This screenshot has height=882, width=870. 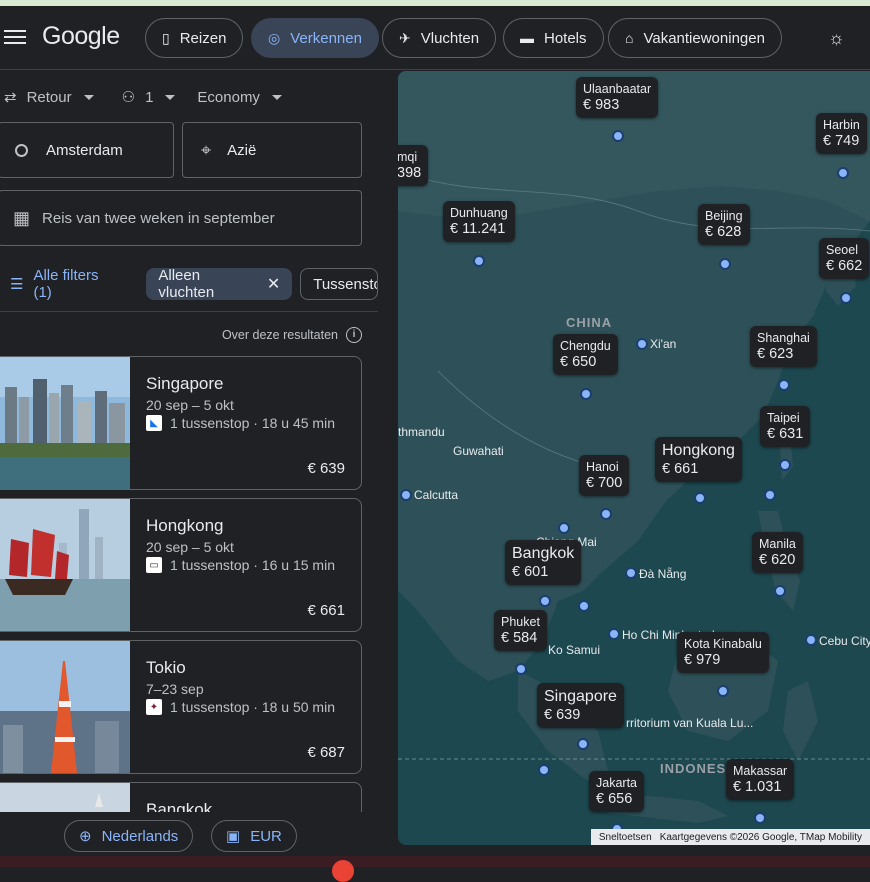 What do you see at coordinates (87, 150) in the screenshot?
I see `origin-field: Amsterdam` at bounding box center [87, 150].